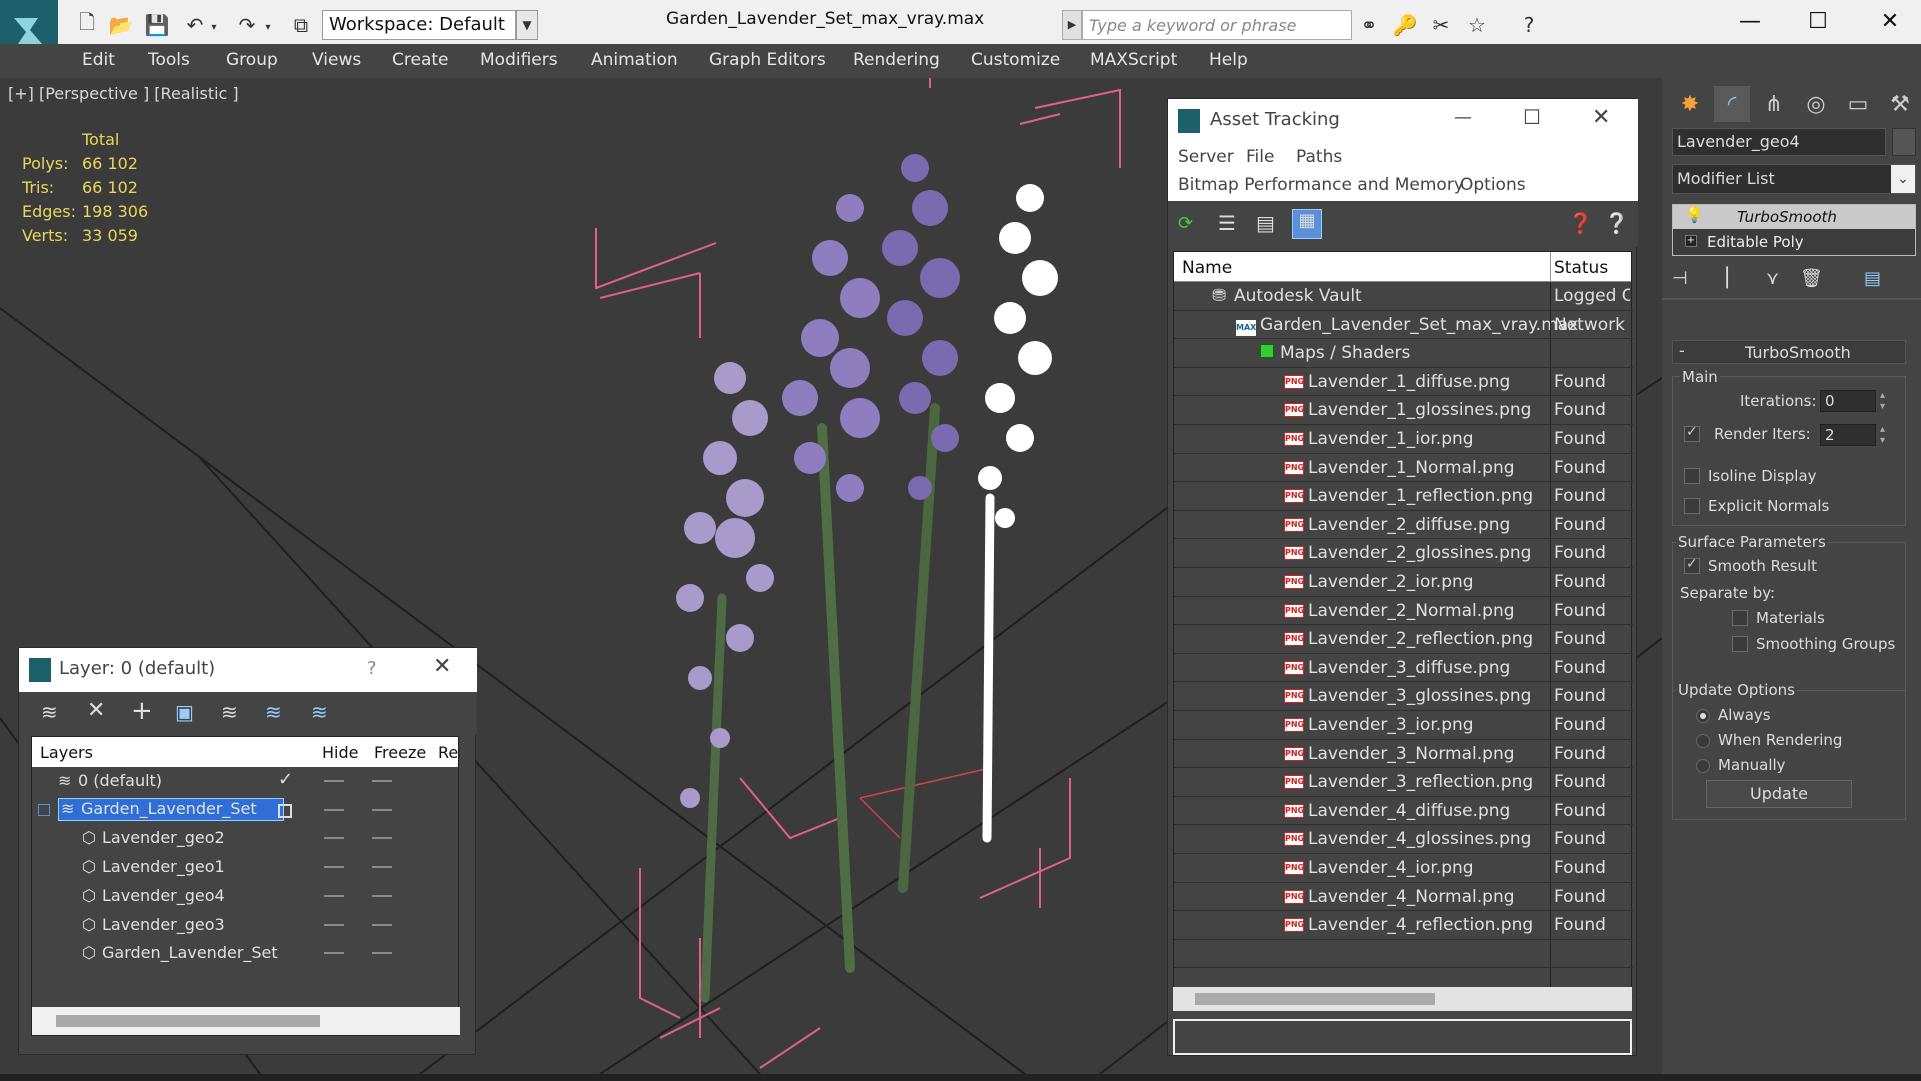 This screenshot has height=1081, width=1921. I want to click on layer-row: ≋ Garden_Lavender_Set, so click(246, 810).